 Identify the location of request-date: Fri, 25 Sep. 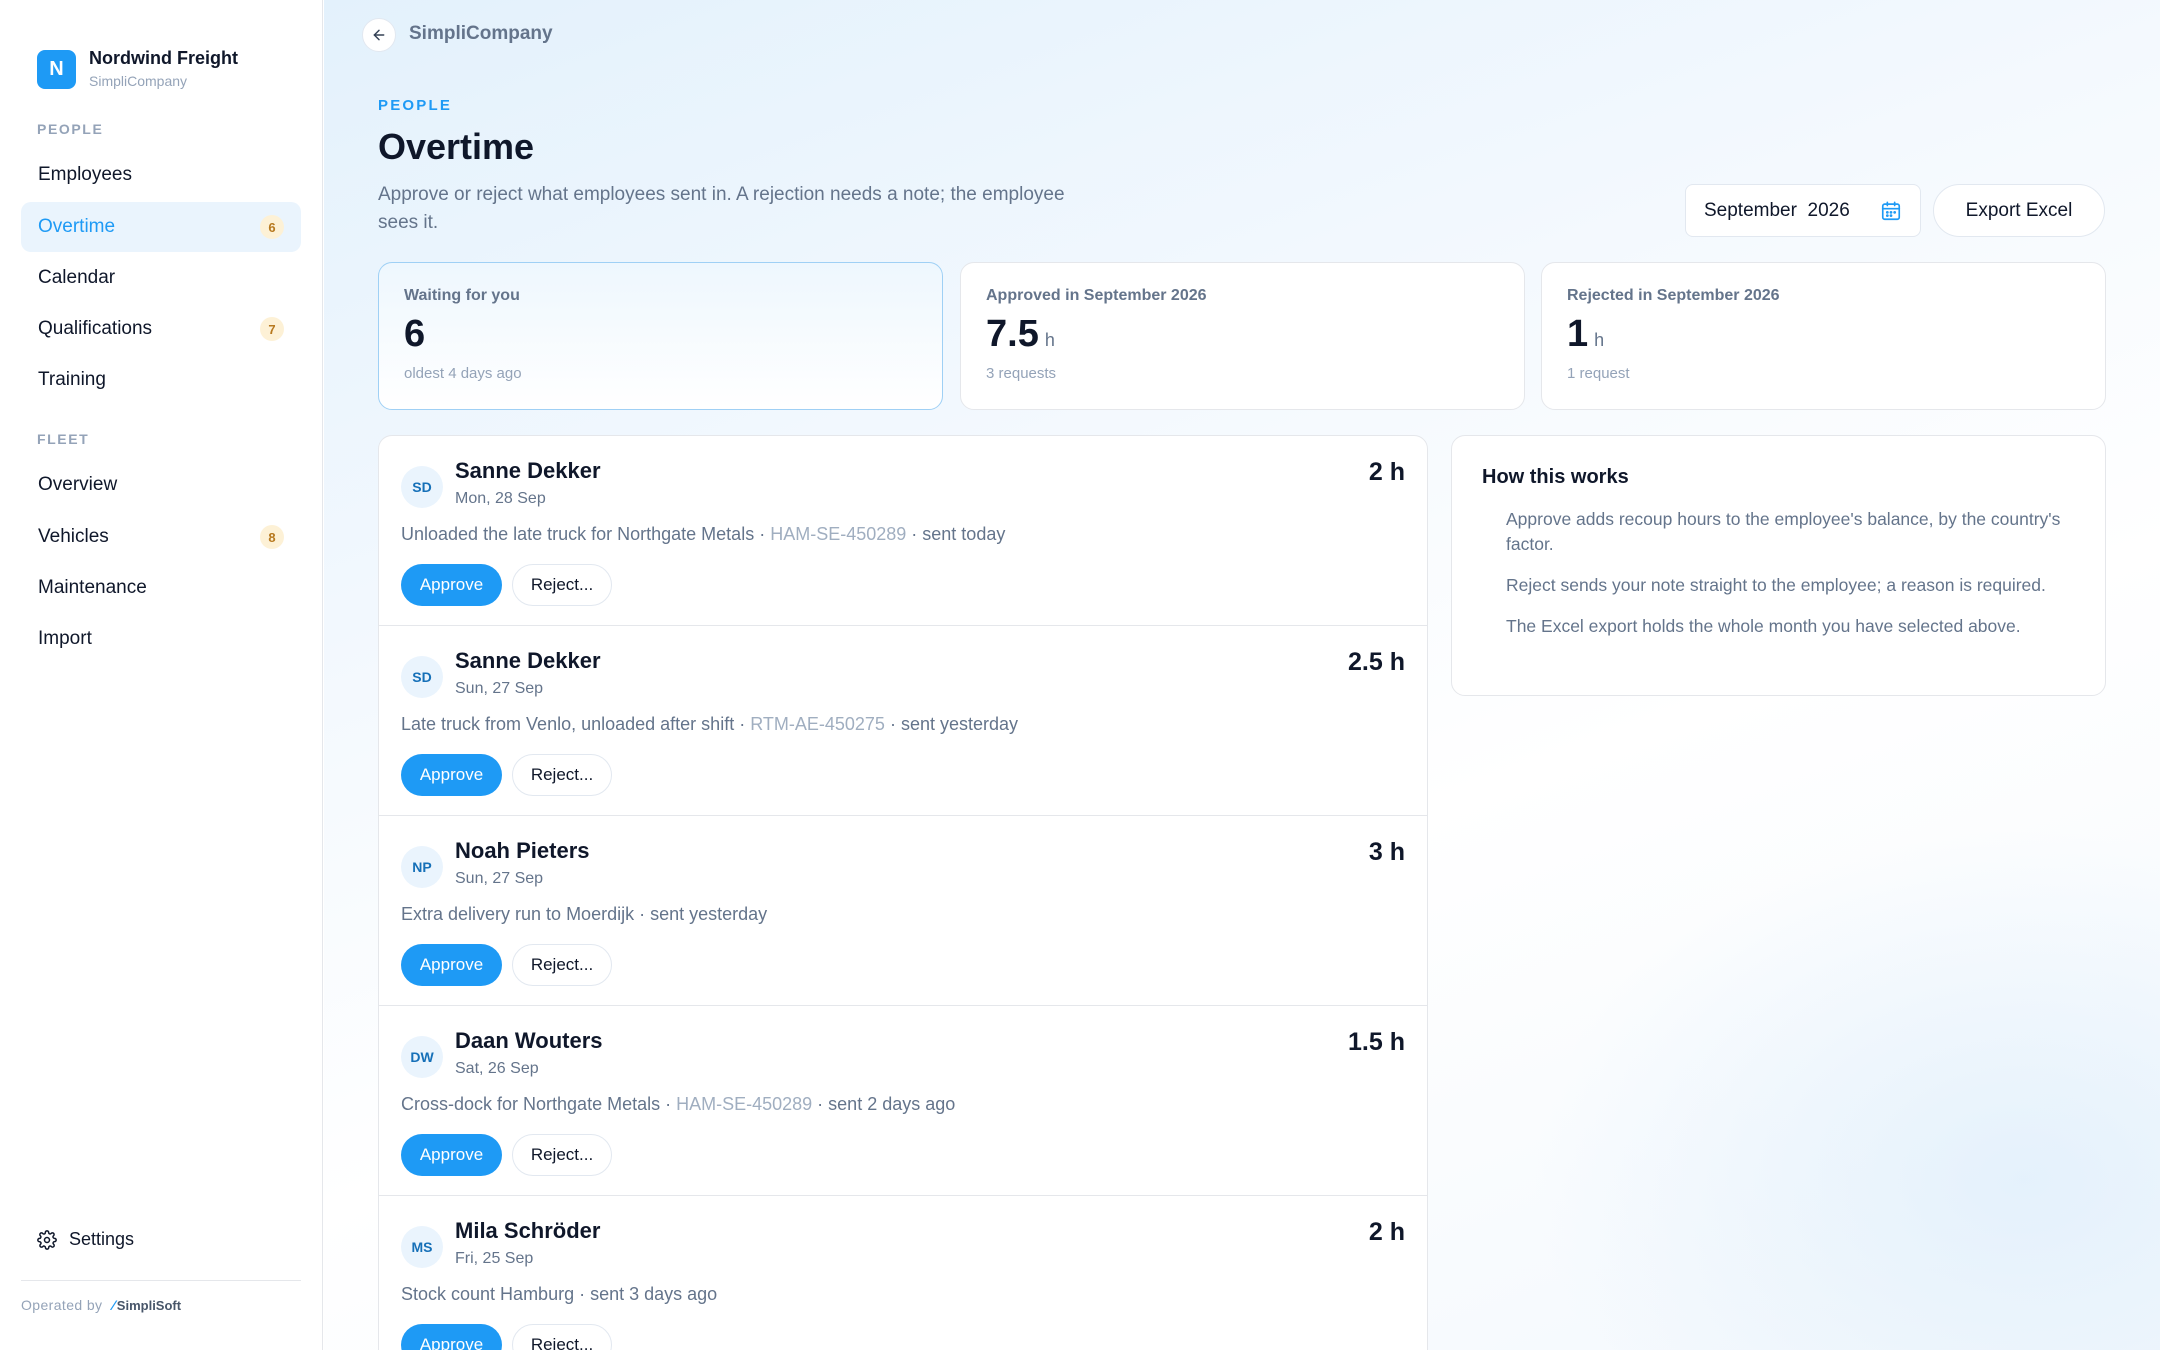
(494, 1258).